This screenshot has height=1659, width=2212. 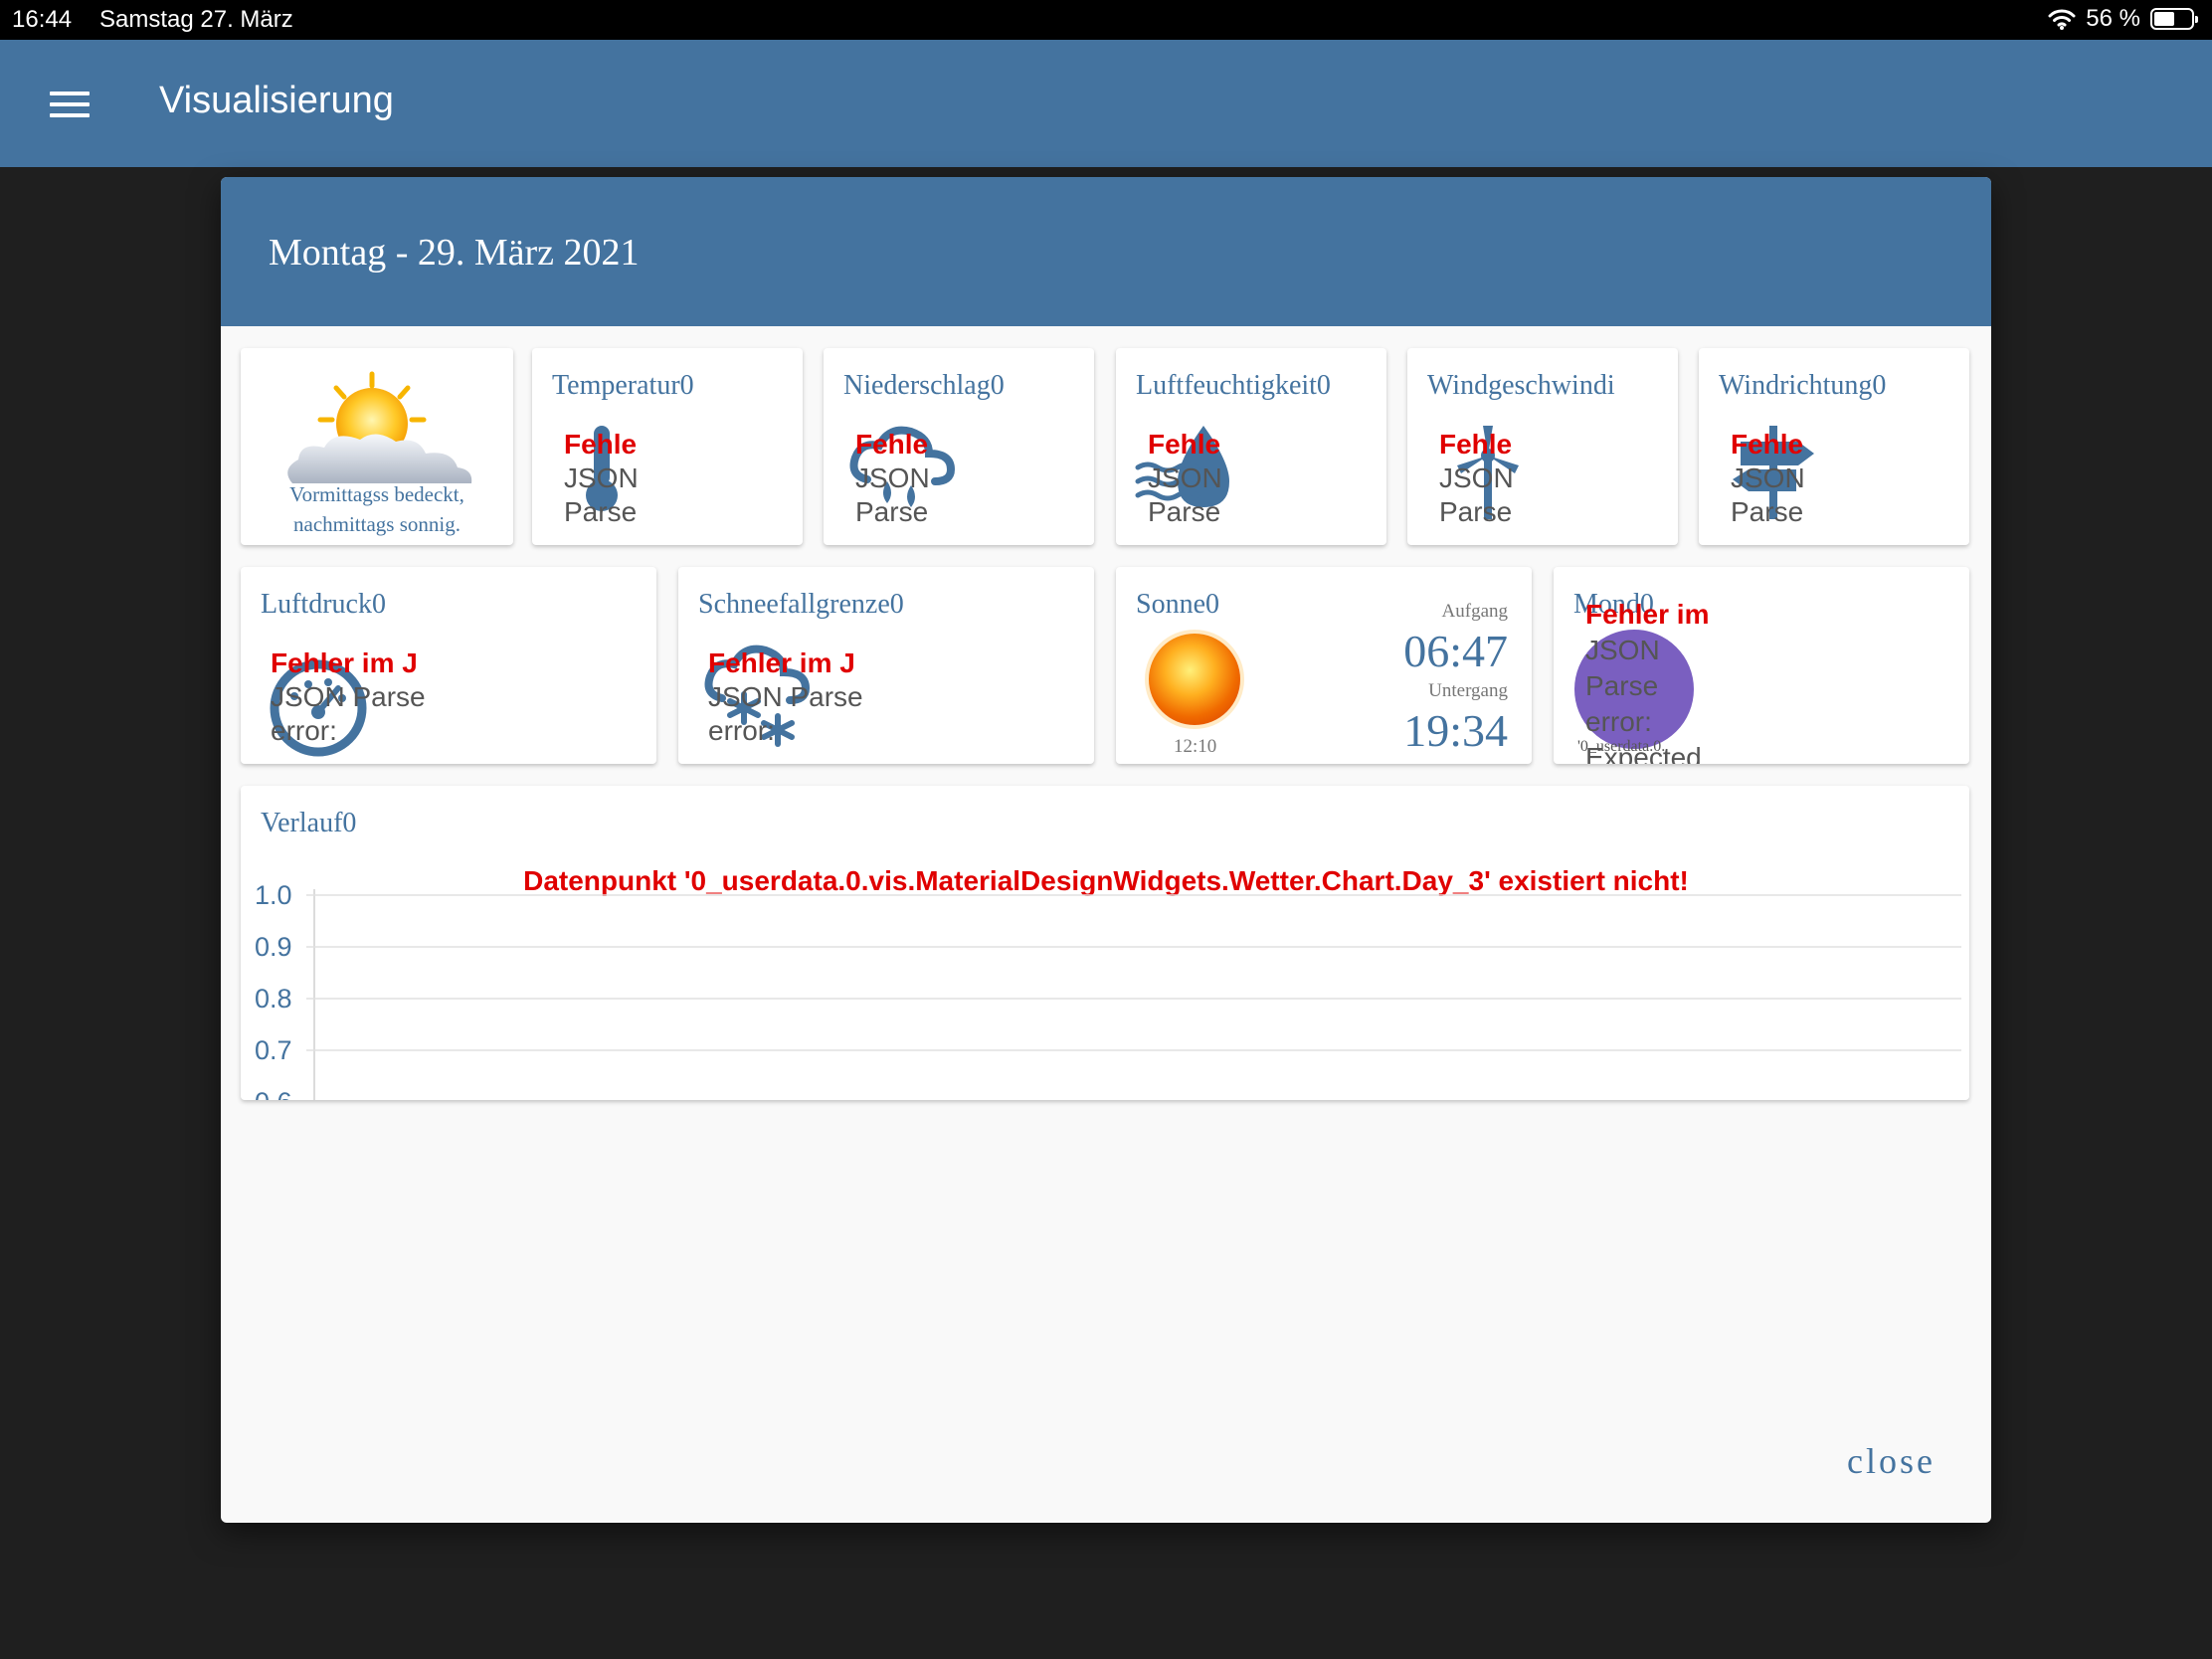 I want to click on sunrise-time: 06:47, so click(x=1455, y=651).